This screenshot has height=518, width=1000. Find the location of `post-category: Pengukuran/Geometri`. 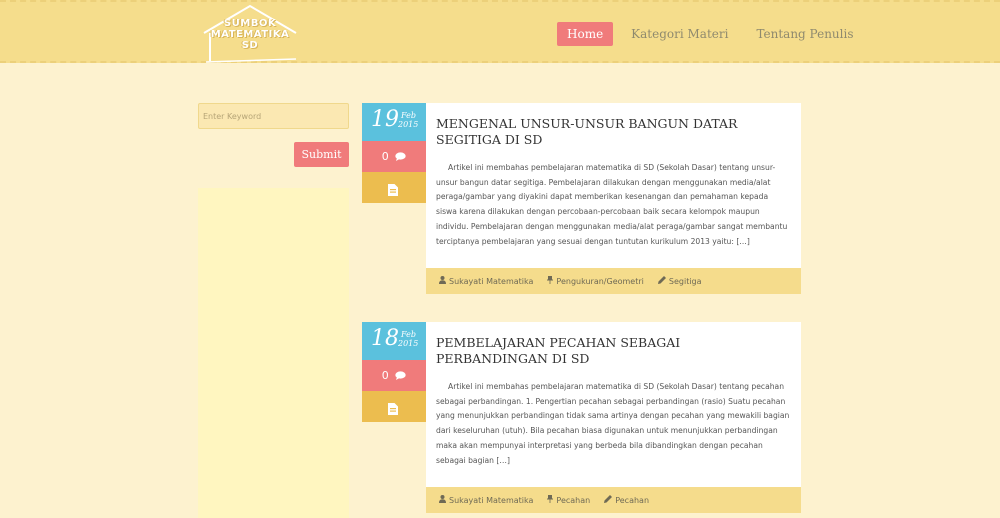

post-category: Pengukuran/Geometri is located at coordinates (595, 281).